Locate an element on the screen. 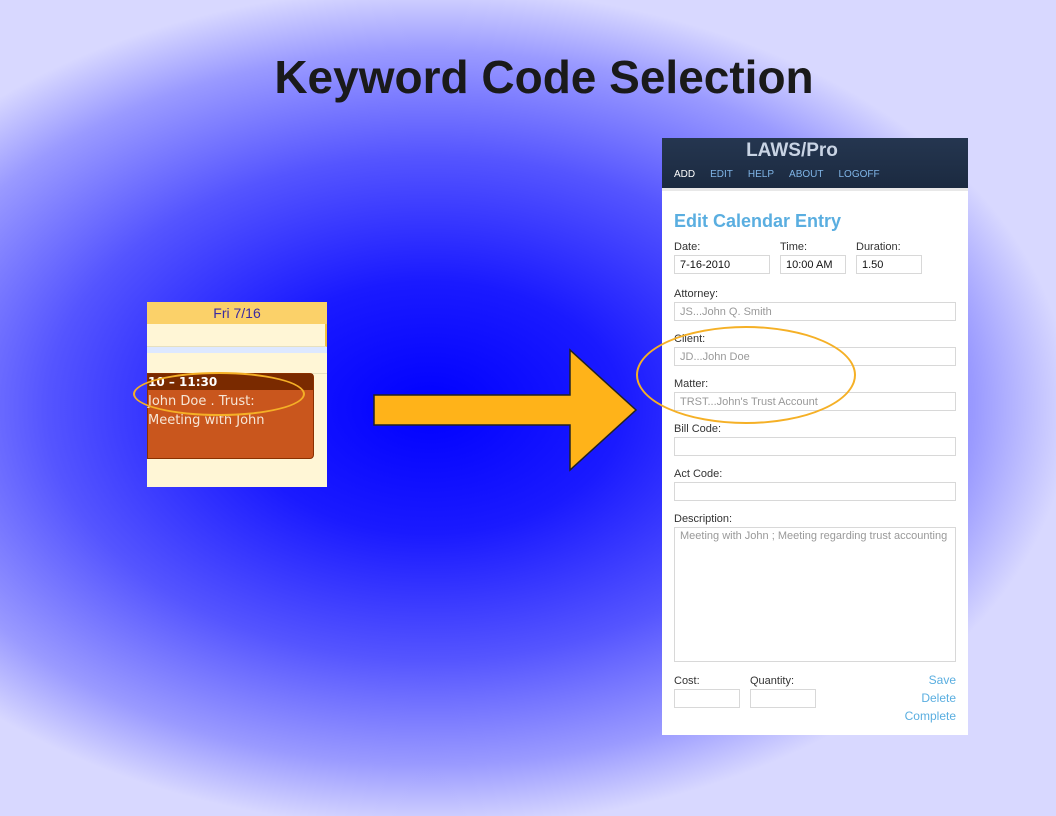 The width and height of the screenshot is (1056, 816). act-code-input is located at coordinates (815, 491).